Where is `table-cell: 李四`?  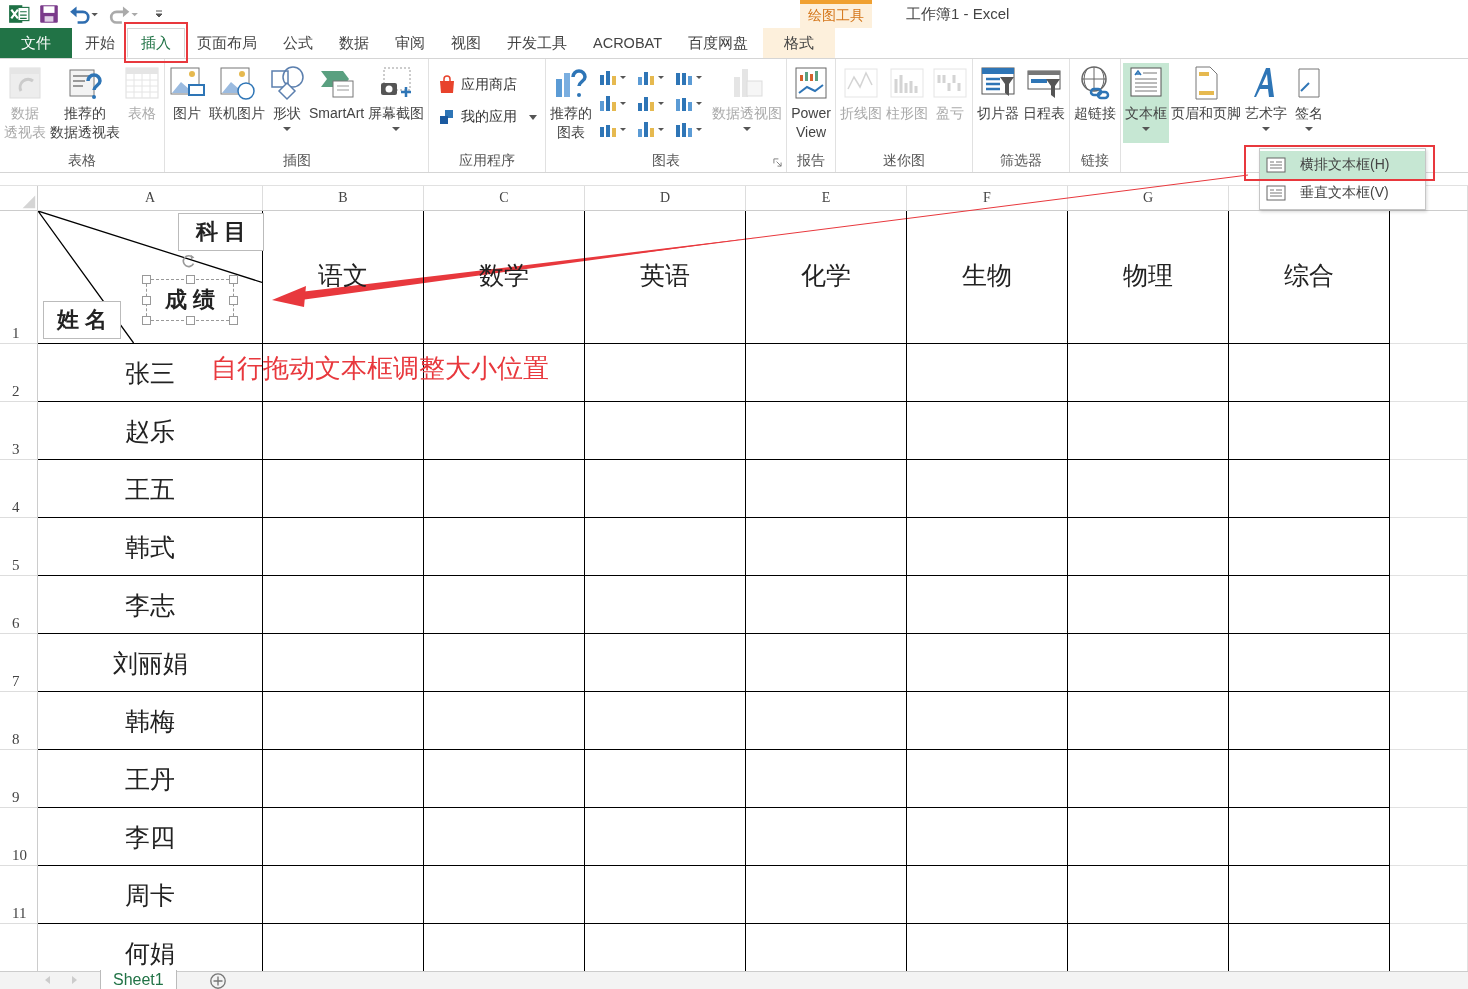
table-cell: 李四 is located at coordinates (150, 837).